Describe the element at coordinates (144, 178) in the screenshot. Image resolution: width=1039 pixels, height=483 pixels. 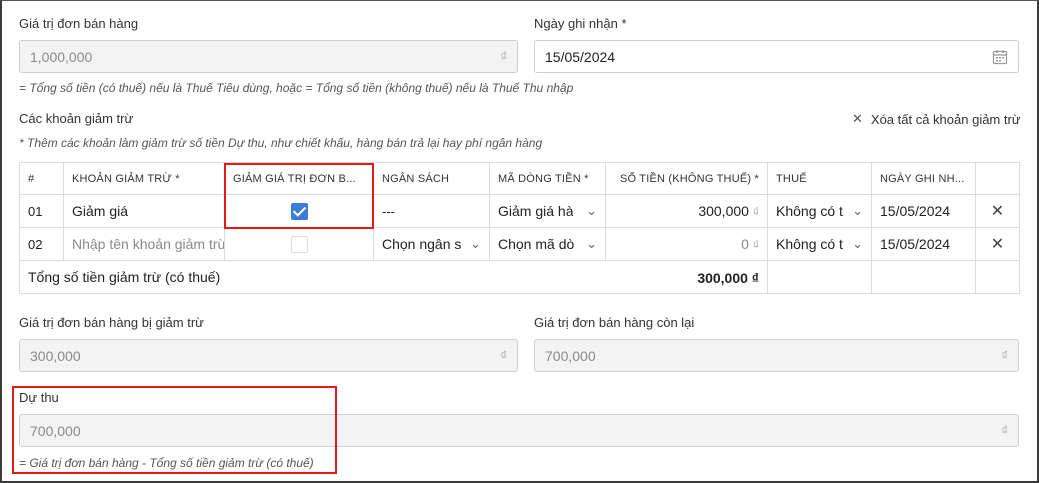
I see `col-header-deduction: Khoản giảm trừ *` at that location.